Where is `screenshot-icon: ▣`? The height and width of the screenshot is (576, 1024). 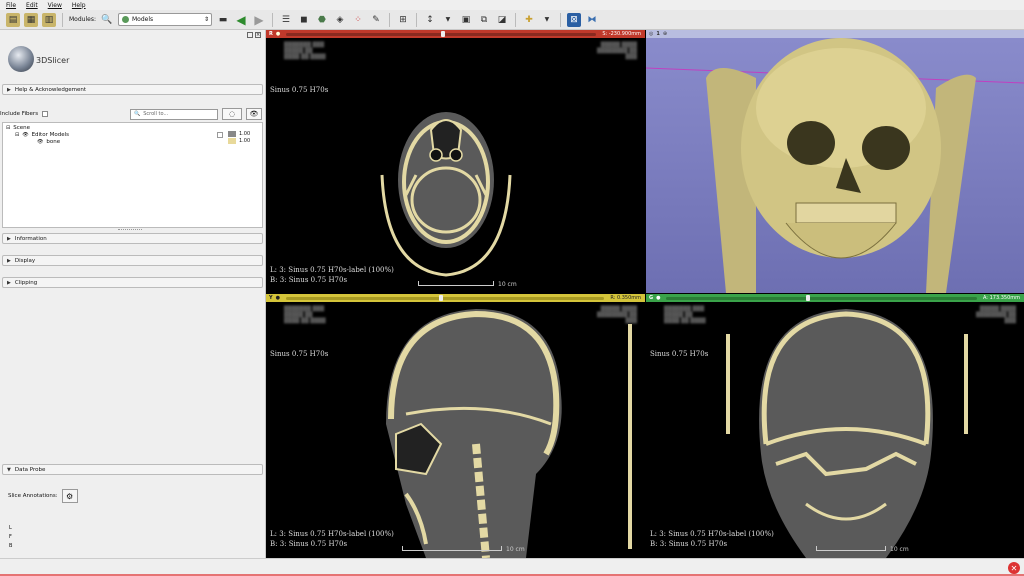
screenshot-icon: ▣ is located at coordinates (466, 20).